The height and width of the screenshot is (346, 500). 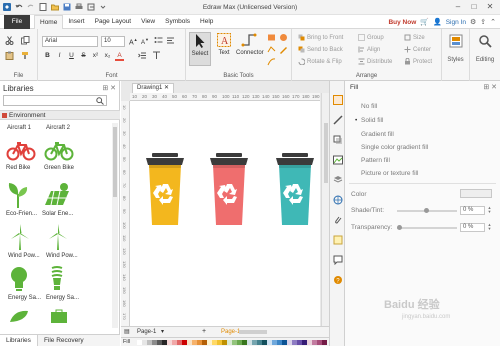 I want to click on search-icon, so click(x=100, y=101).